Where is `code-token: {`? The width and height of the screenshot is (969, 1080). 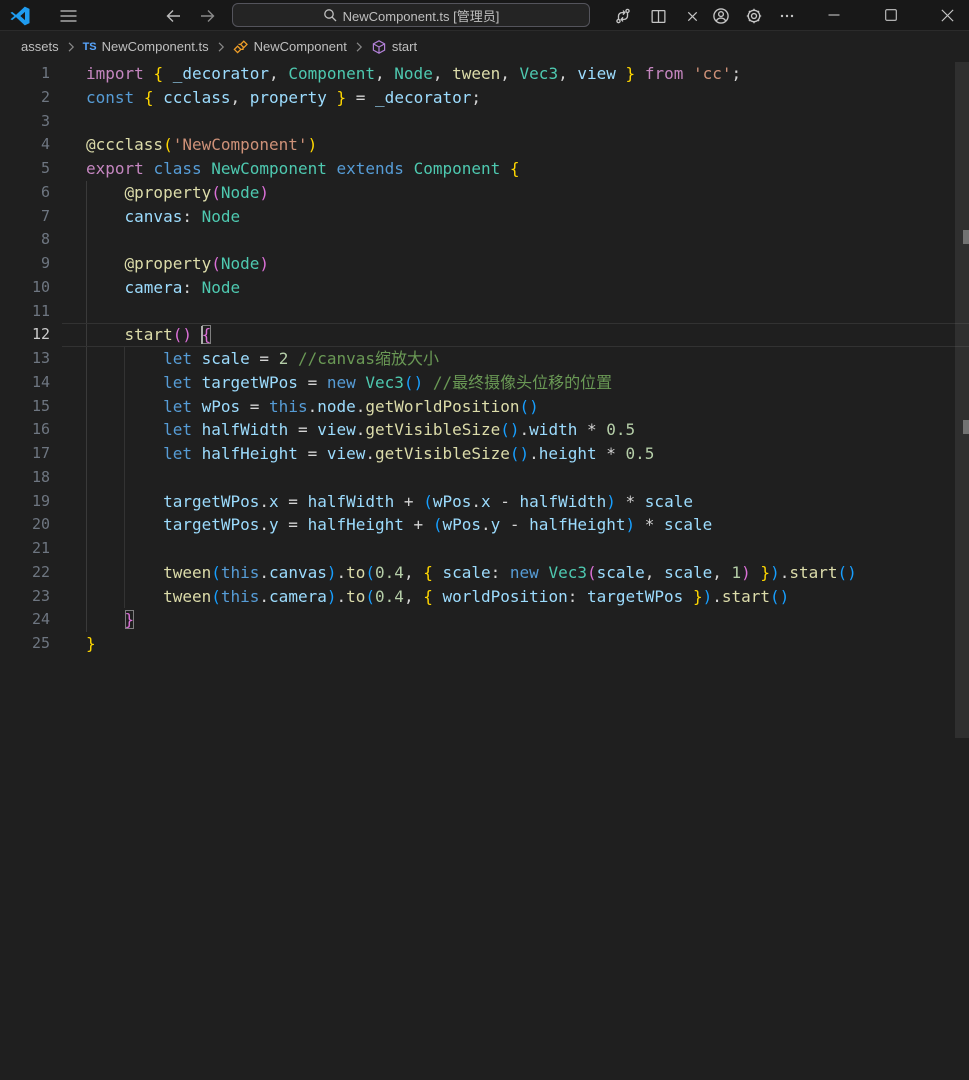 code-token: { is located at coordinates (206, 335).